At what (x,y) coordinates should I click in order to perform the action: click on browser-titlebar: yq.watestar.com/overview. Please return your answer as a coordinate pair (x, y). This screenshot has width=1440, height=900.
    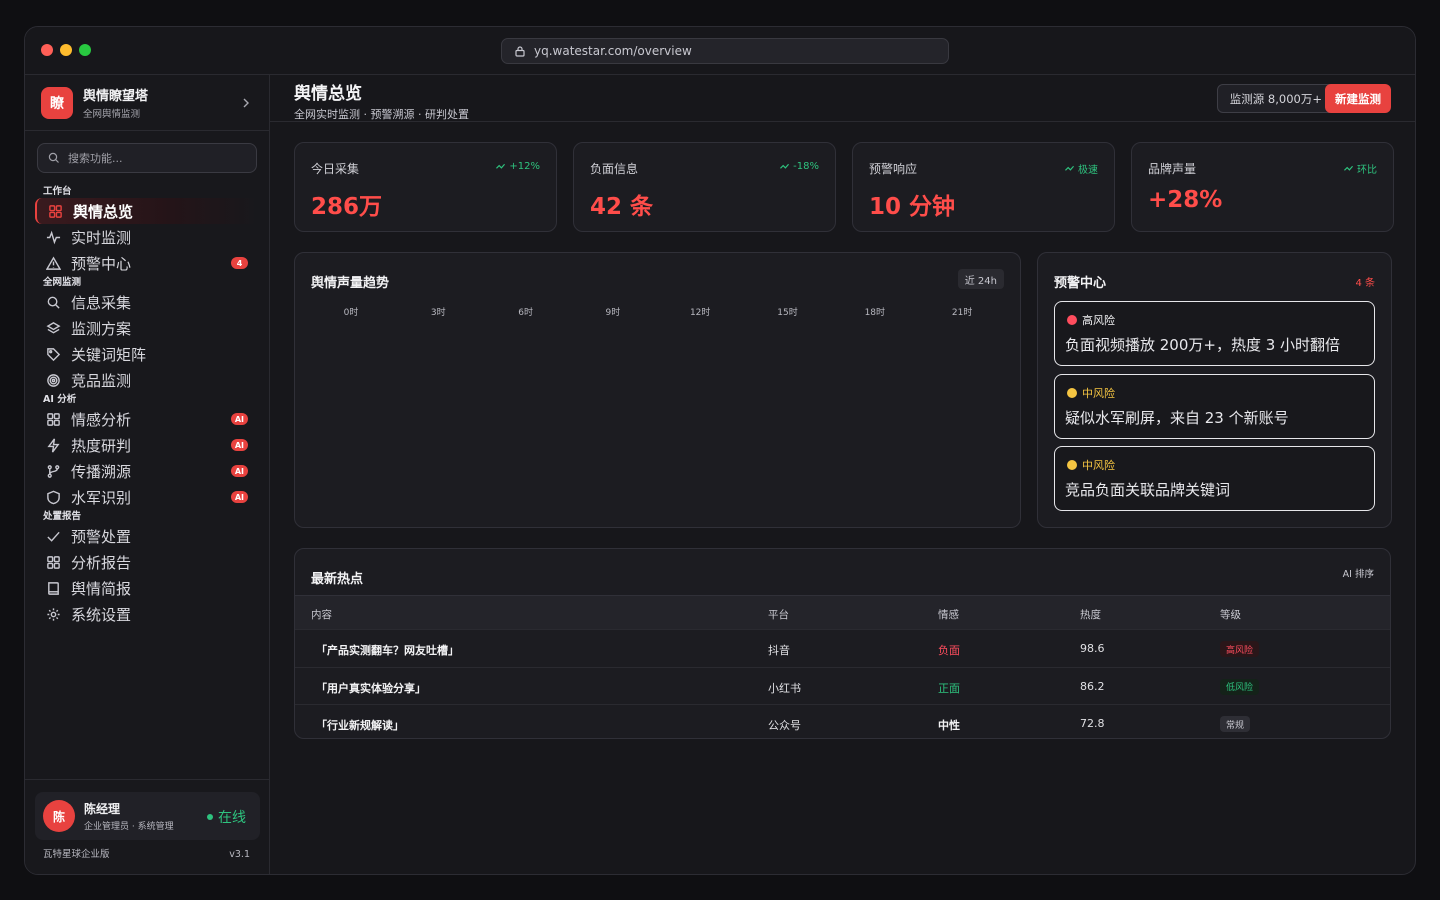
    Looking at the image, I should click on (720, 51).